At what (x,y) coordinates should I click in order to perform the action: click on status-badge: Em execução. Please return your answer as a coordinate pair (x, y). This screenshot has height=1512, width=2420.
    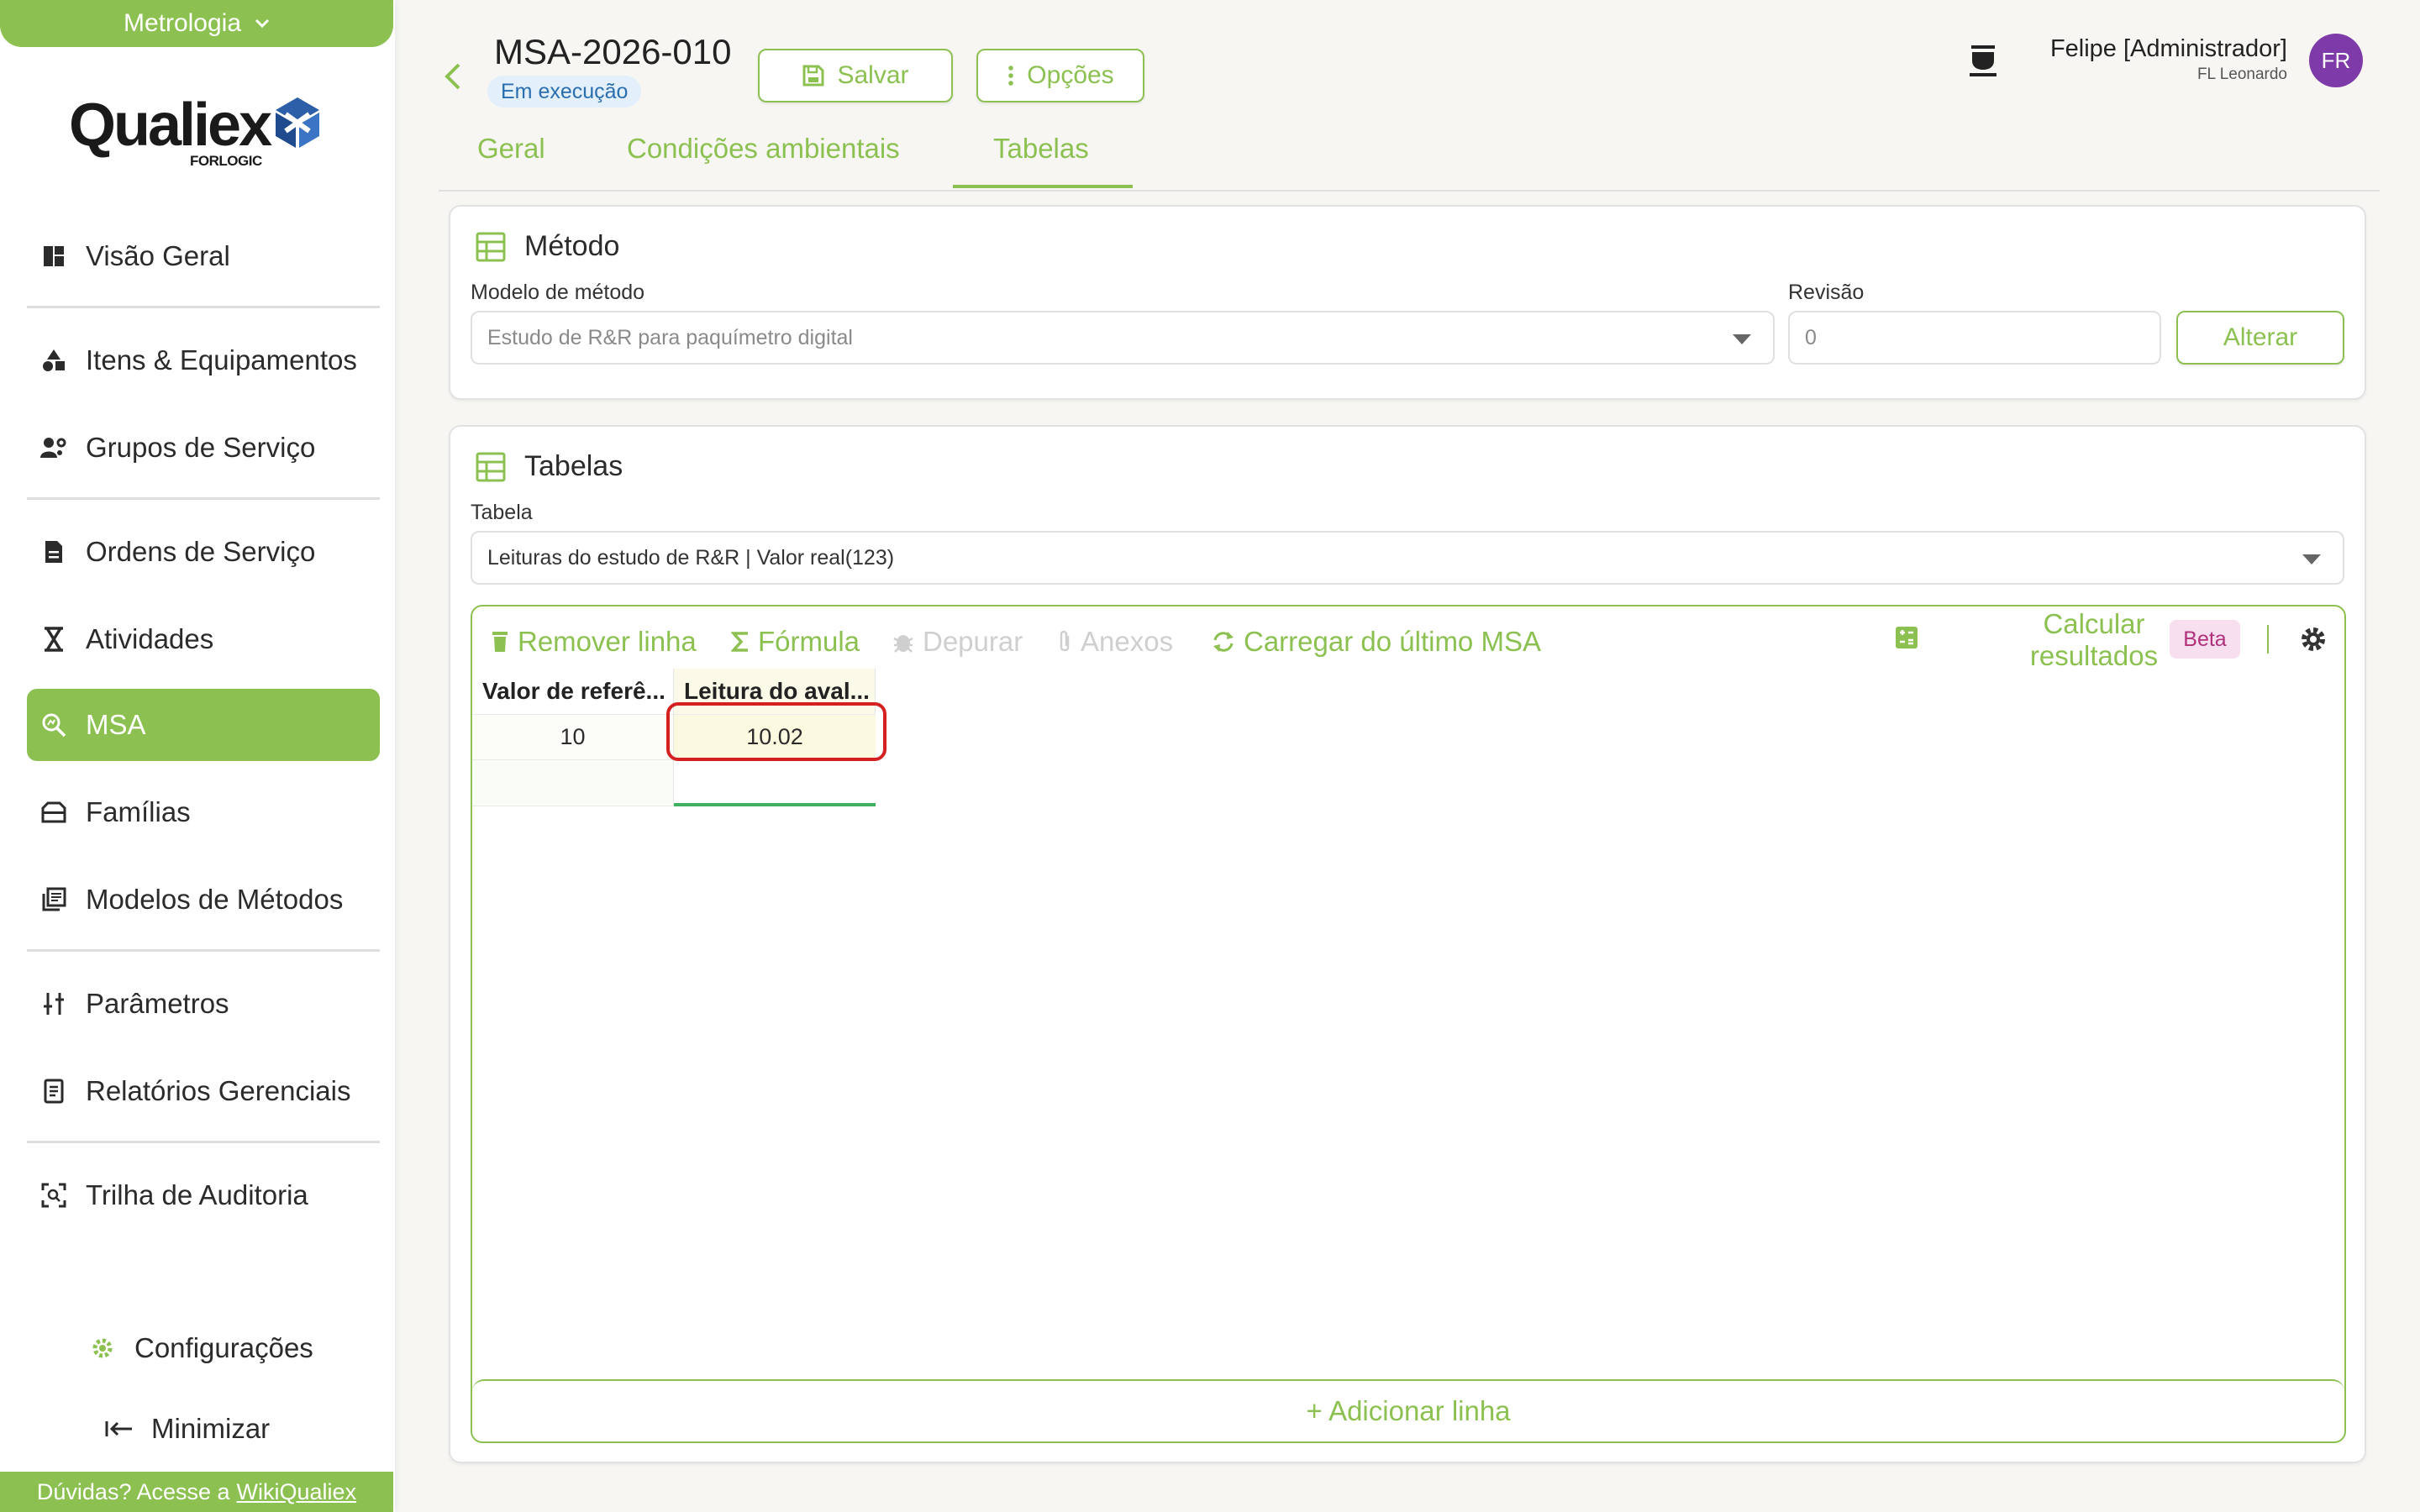
    Looking at the image, I should click on (564, 92).